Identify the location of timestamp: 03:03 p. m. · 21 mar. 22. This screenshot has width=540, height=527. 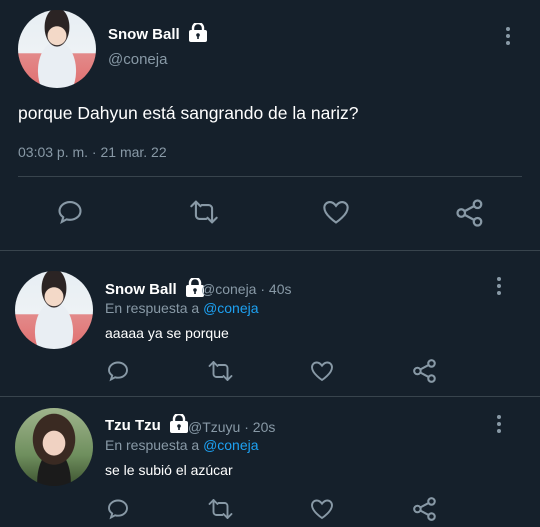
(92, 152).